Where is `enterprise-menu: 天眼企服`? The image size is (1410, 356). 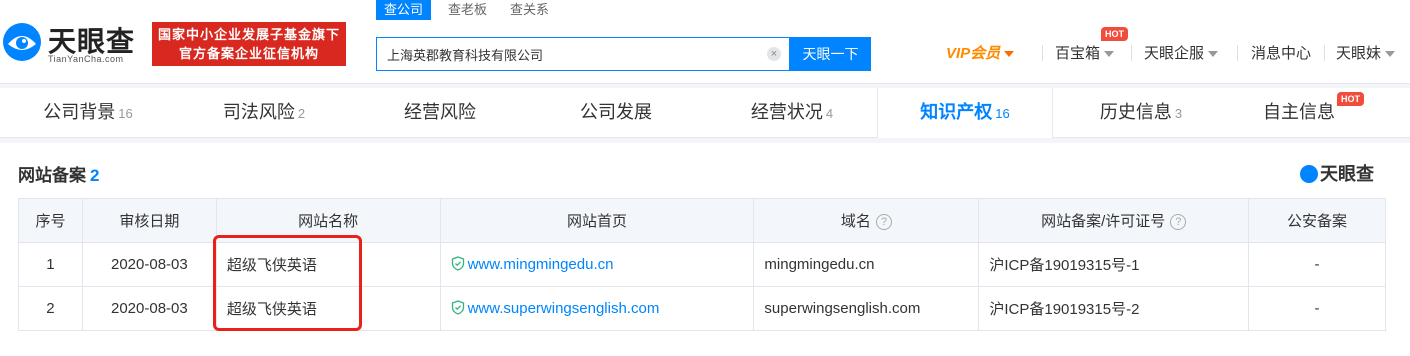 enterprise-menu: 天眼企服 is located at coordinates (1181, 54).